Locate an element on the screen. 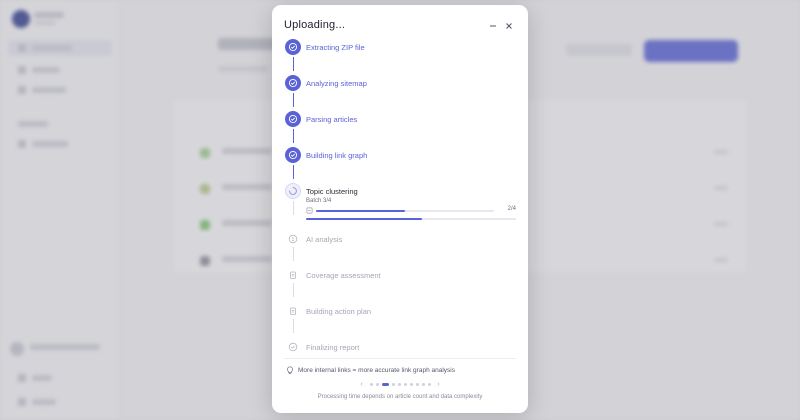 The height and width of the screenshot is (420, 800). minus-icon is located at coordinates (493, 26).